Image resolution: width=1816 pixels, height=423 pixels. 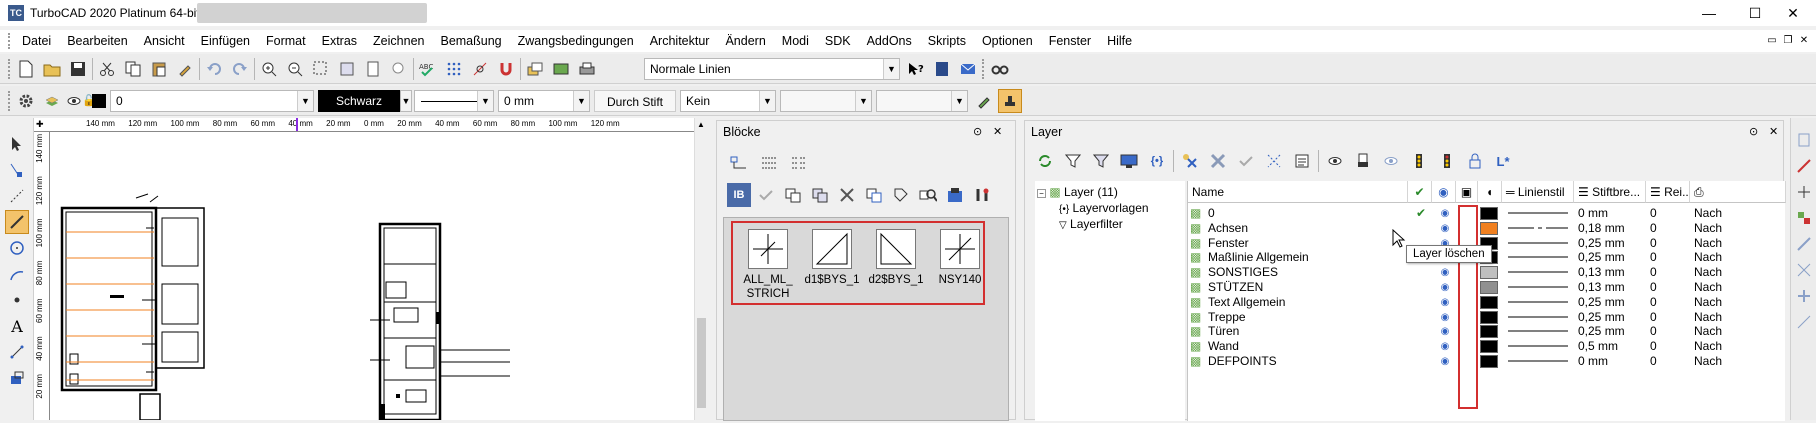 I want to click on layer-properties-icon, so click(x=1302, y=161).